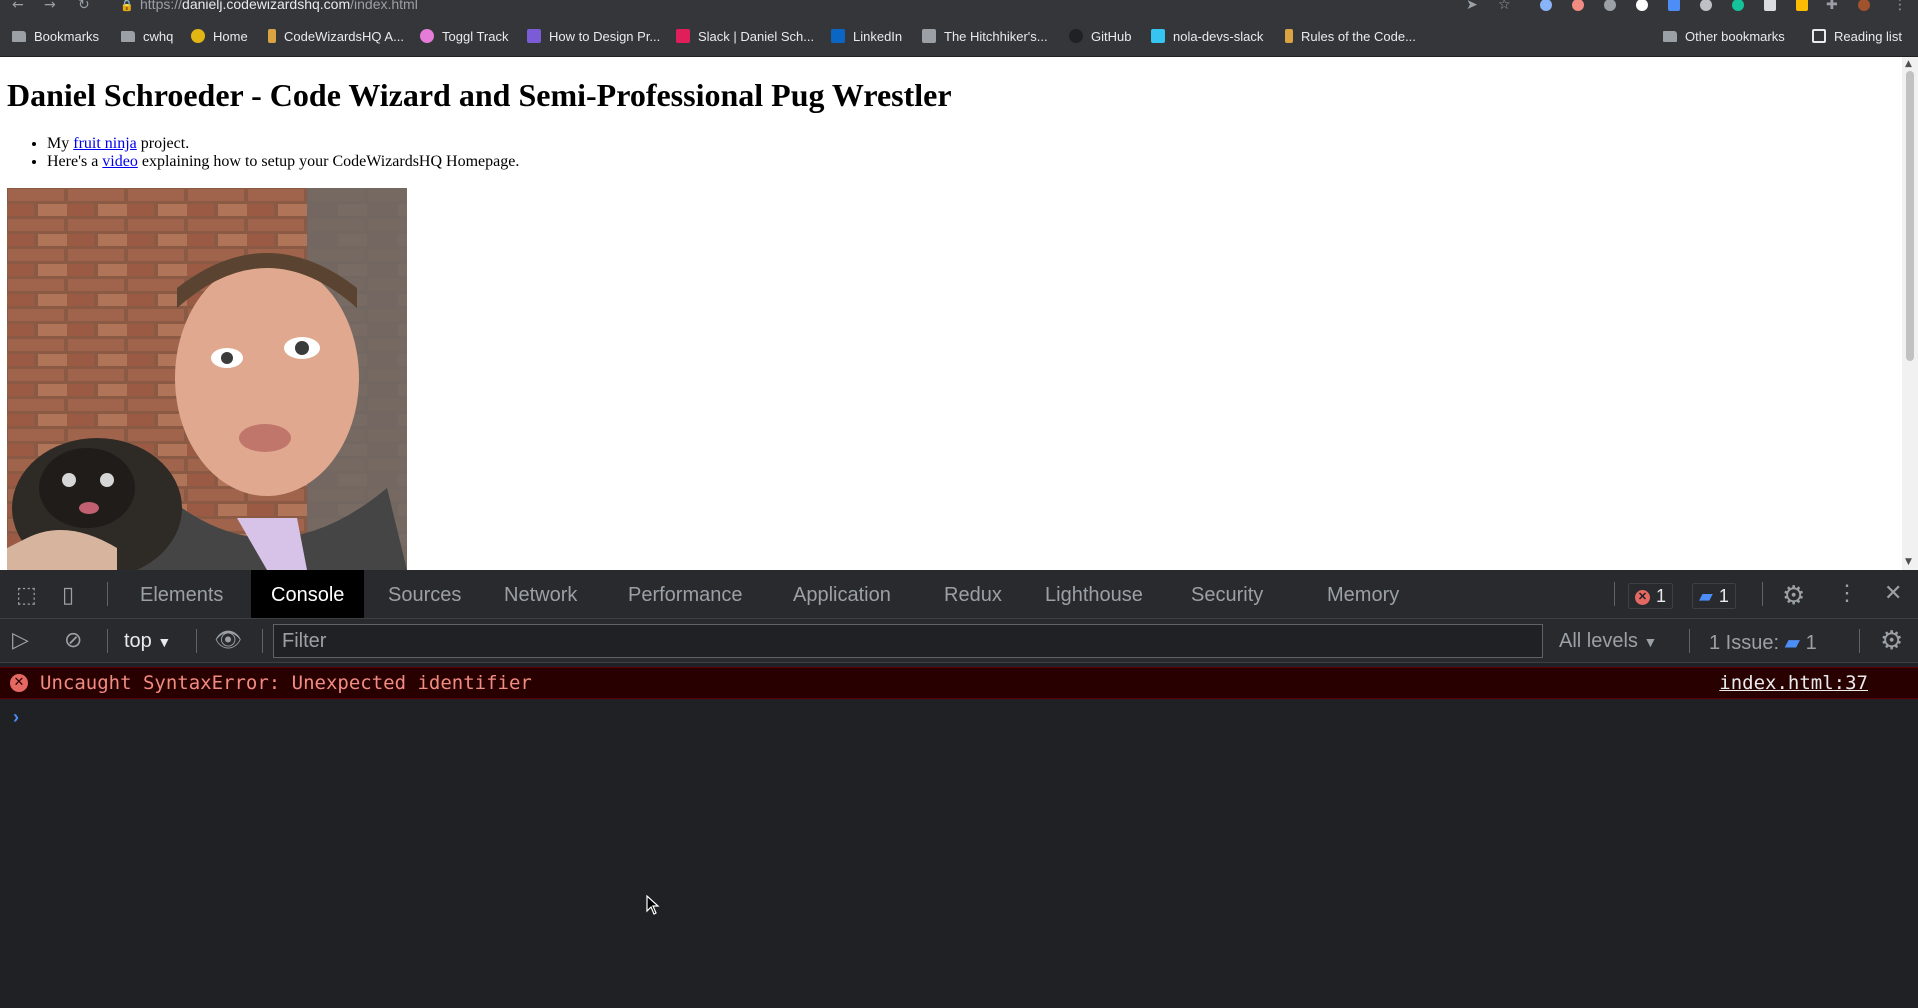 This screenshot has width=1918, height=1008. I want to click on tab-redux: Redux, so click(973, 594).